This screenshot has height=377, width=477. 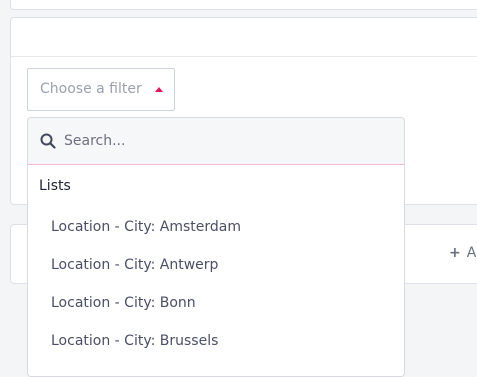 I want to click on filter-select-placeholder: Choose a filter, so click(x=91, y=89).